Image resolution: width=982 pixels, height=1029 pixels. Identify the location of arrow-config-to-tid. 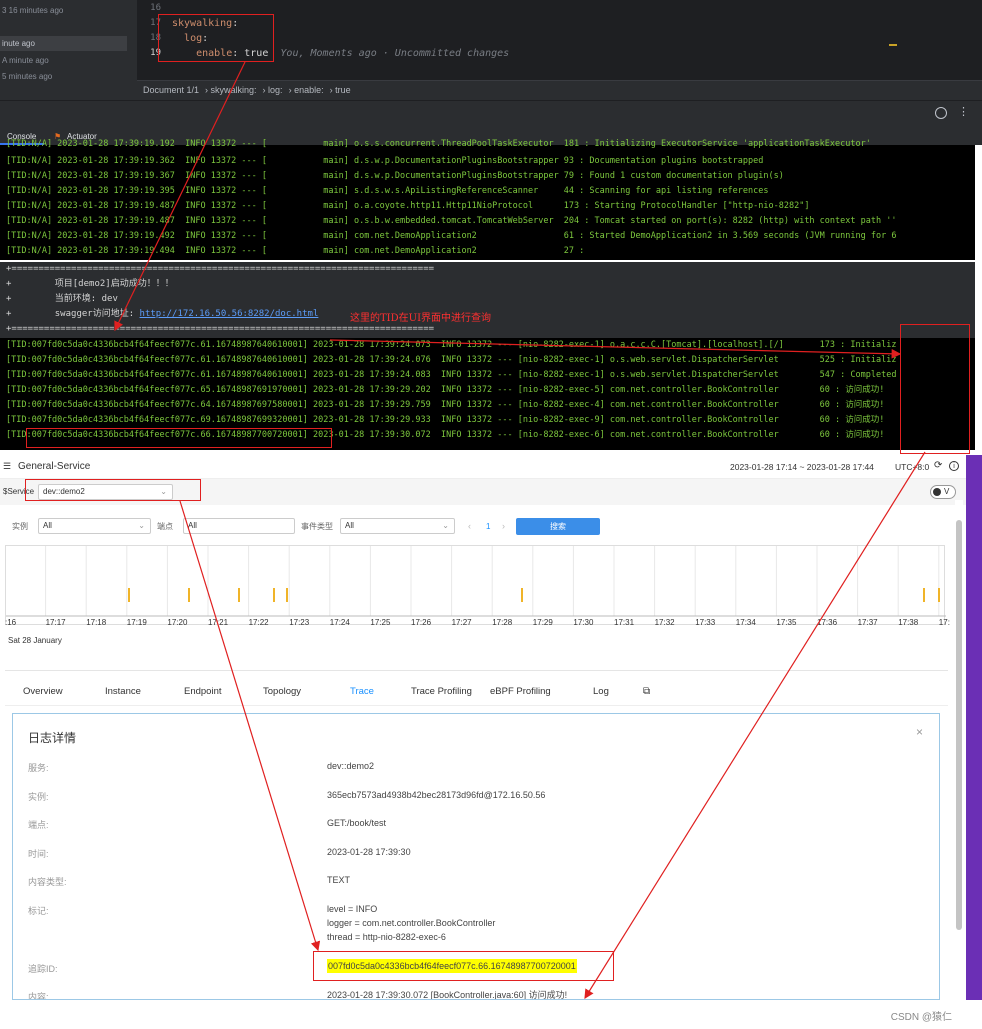
(180, 196).